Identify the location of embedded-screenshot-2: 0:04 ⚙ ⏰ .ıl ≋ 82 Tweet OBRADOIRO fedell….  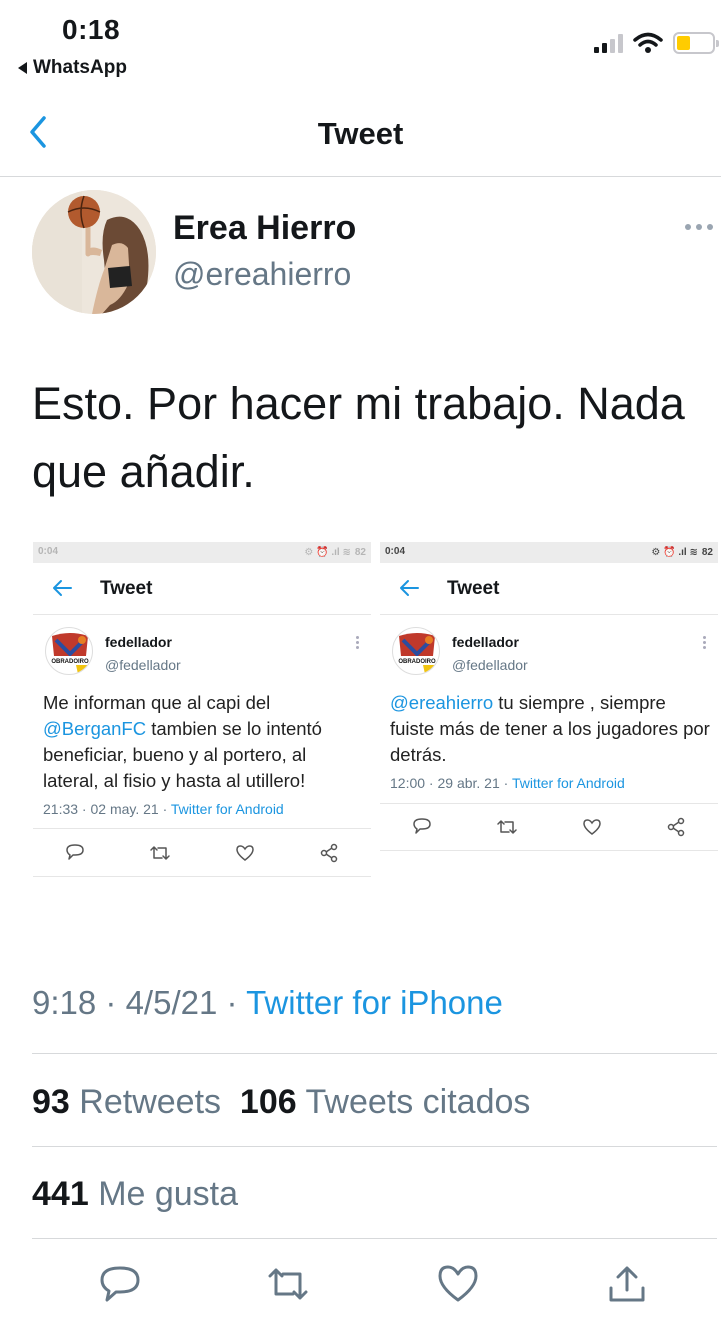
(549, 697).